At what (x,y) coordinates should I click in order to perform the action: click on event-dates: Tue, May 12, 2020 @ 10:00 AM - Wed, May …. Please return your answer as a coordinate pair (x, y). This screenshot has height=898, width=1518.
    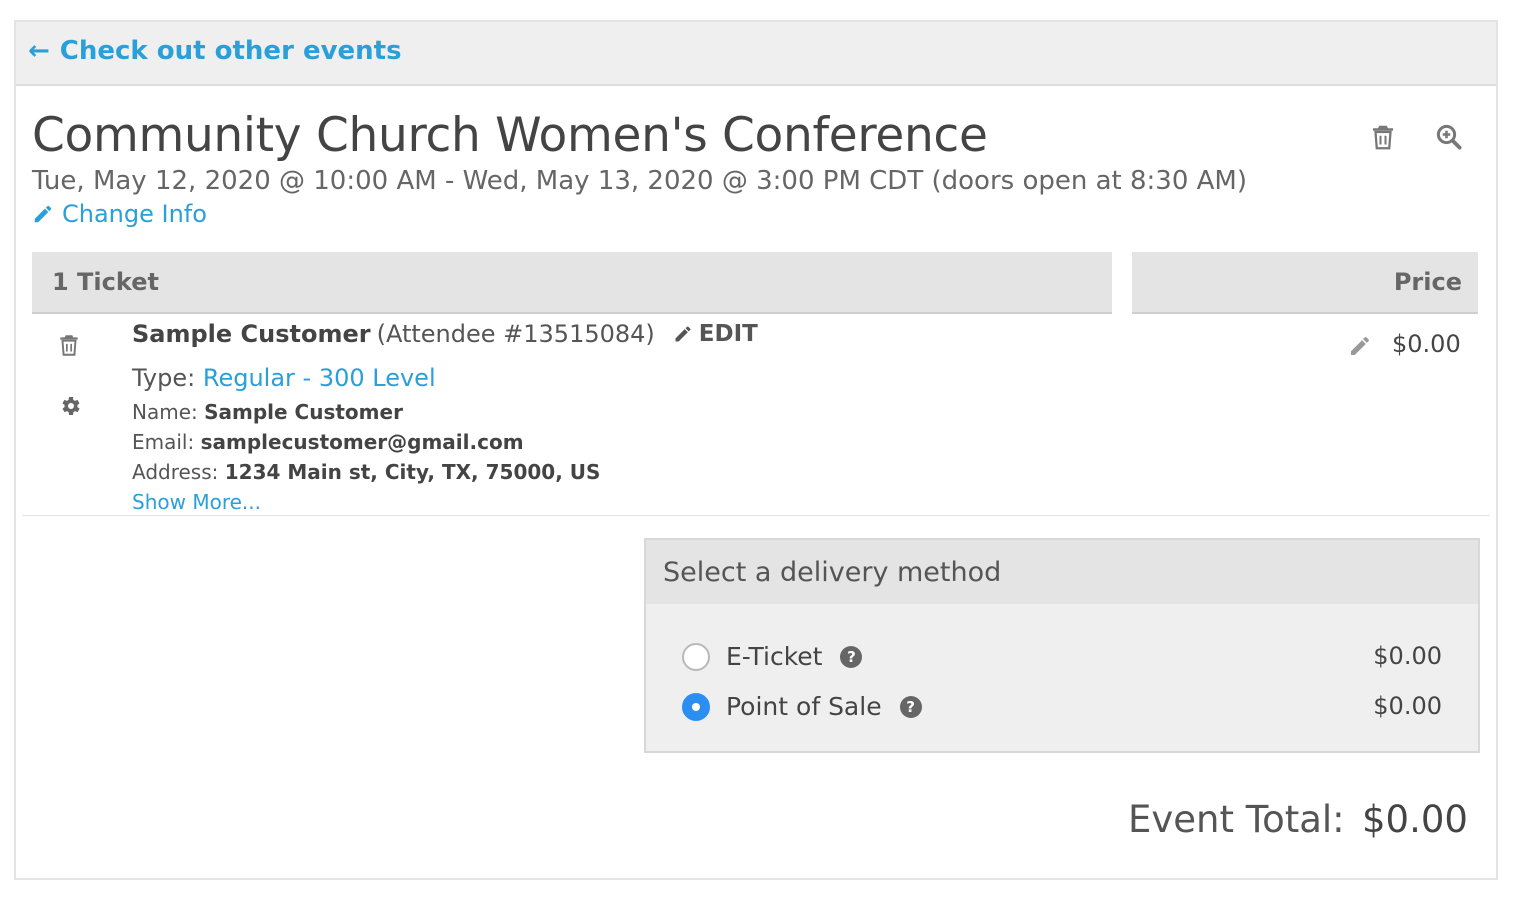
    Looking at the image, I should click on (639, 181).